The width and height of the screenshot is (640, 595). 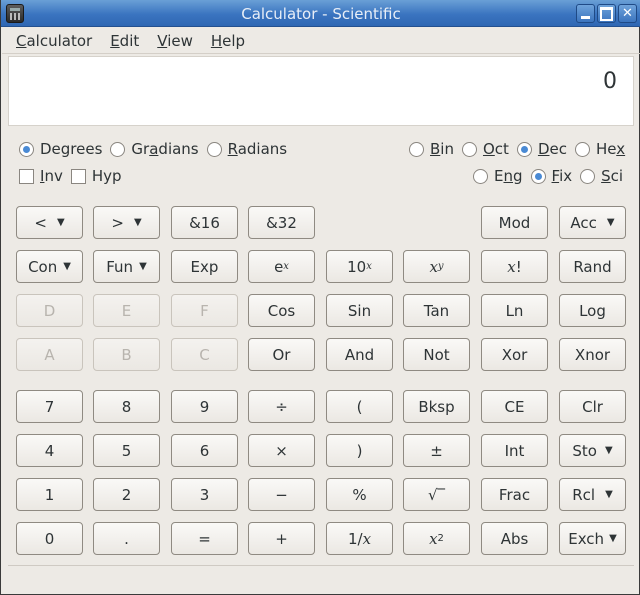 I want to click on acc-label: Acc, so click(x=583, y=222).